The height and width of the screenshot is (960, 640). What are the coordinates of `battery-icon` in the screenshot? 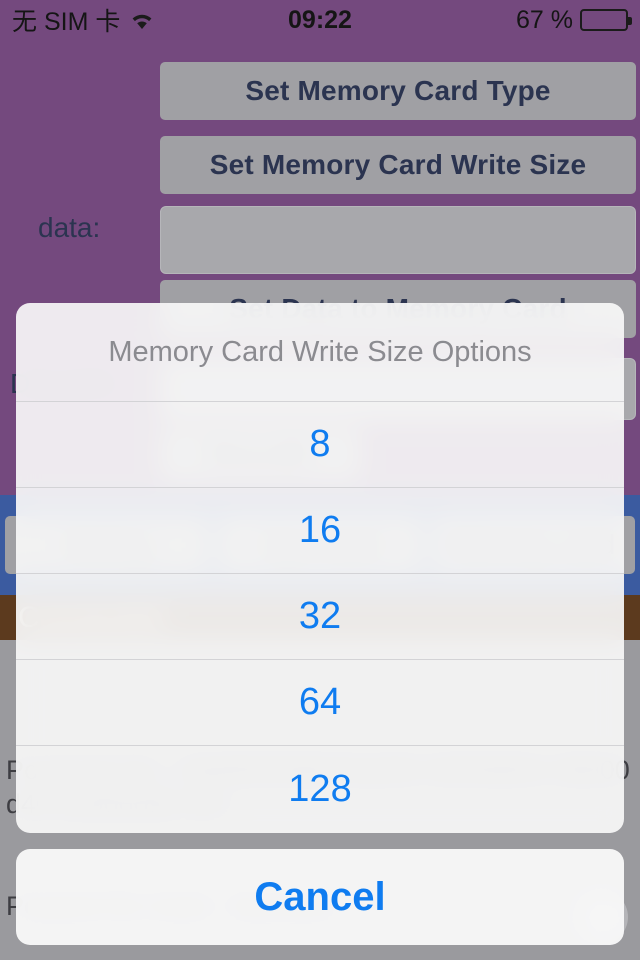 It's located at (606, 20).